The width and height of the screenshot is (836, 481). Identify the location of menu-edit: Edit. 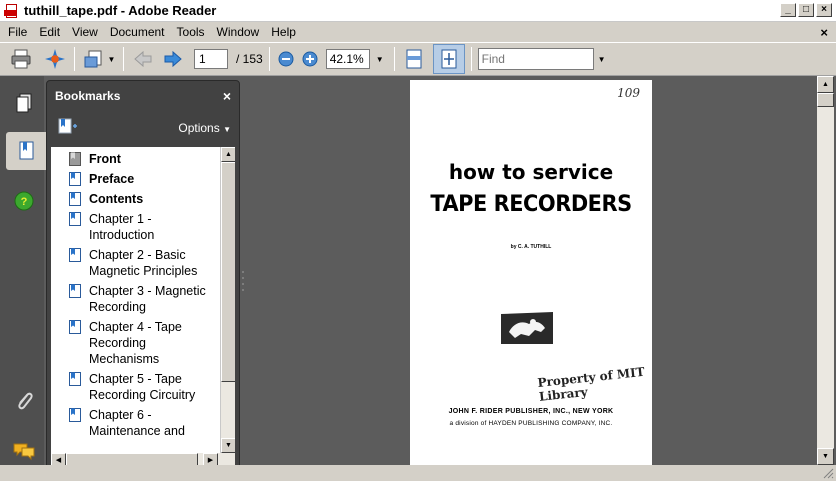
(49, 32).